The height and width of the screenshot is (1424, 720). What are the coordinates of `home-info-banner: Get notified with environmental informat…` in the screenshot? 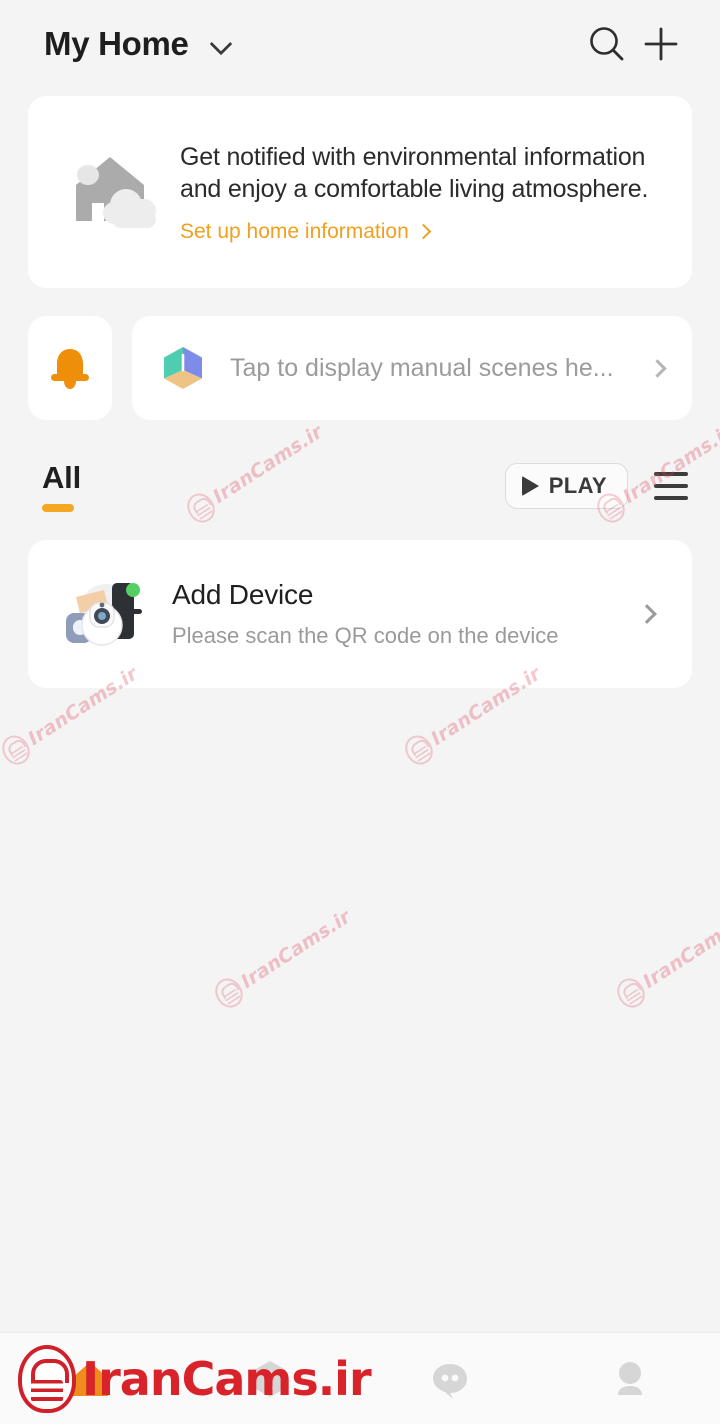 It's located at (360, 192).